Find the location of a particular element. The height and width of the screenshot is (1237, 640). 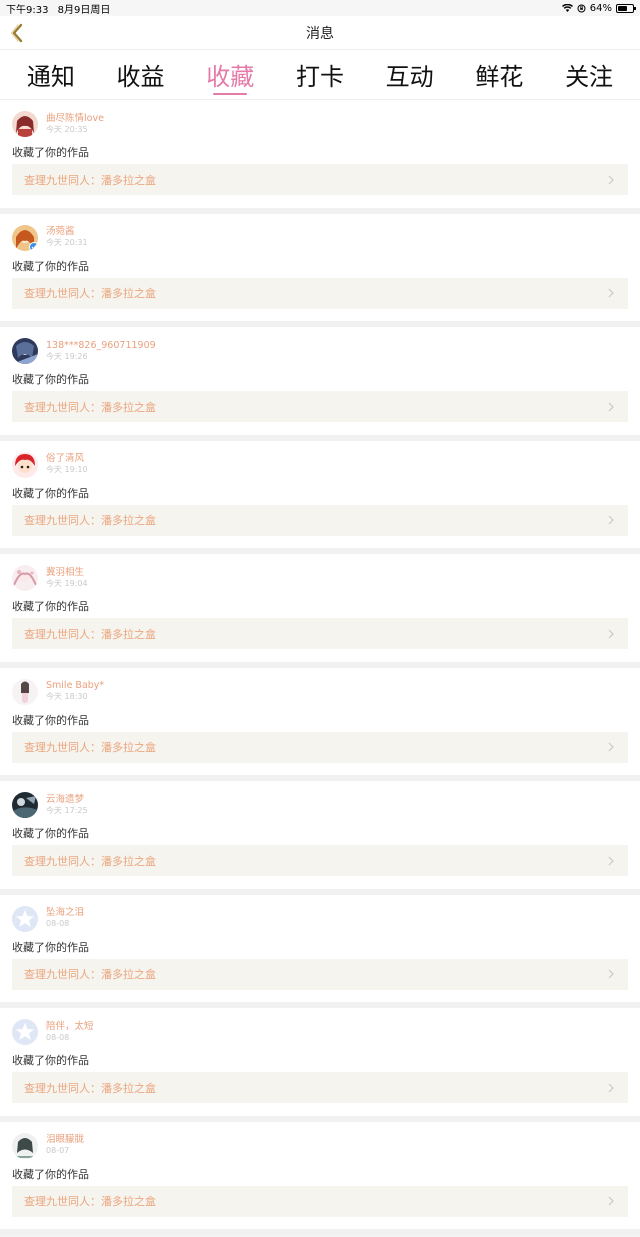

card-header: 俗了清风 今天 19:10 is located at coordinates (320, 465).